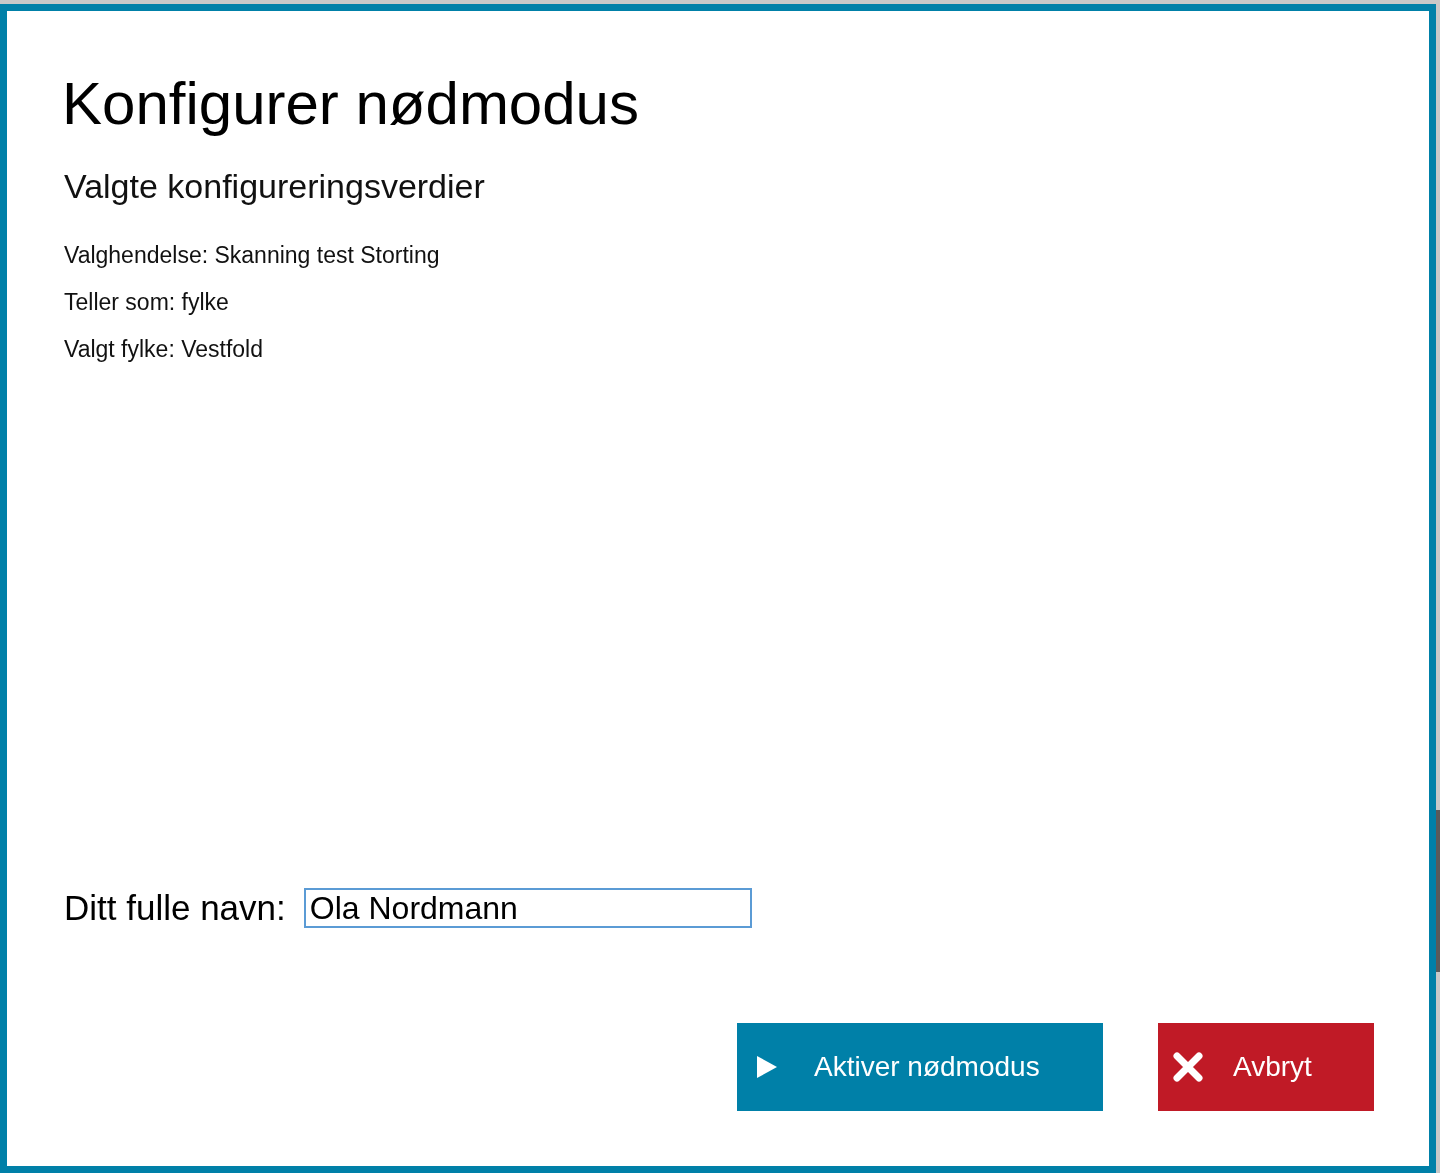 This screenshot has height=1173, width=1440. Describe the element at coordinates (1266, 1067) in the screenshot. I see `cancel-button: Avbryt` at that location.